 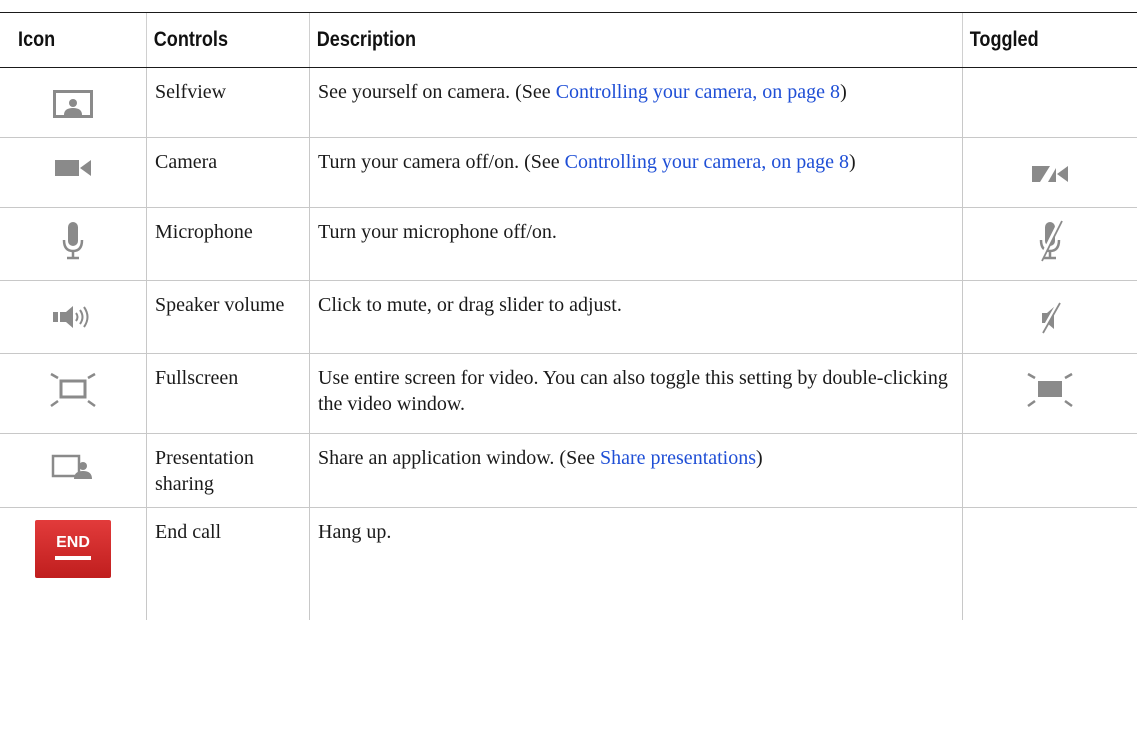 I want to click on control-name: Presentation sharing, so click(x=227, y=470).